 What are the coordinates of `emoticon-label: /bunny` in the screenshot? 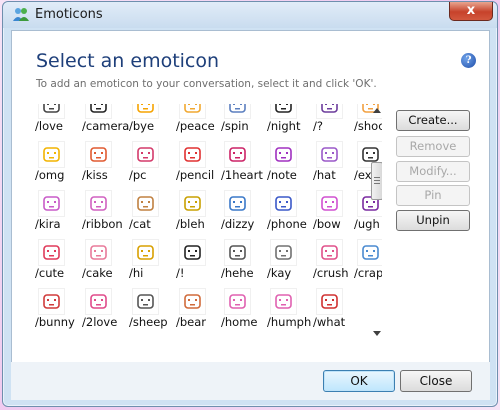 It's located at (55, 322).